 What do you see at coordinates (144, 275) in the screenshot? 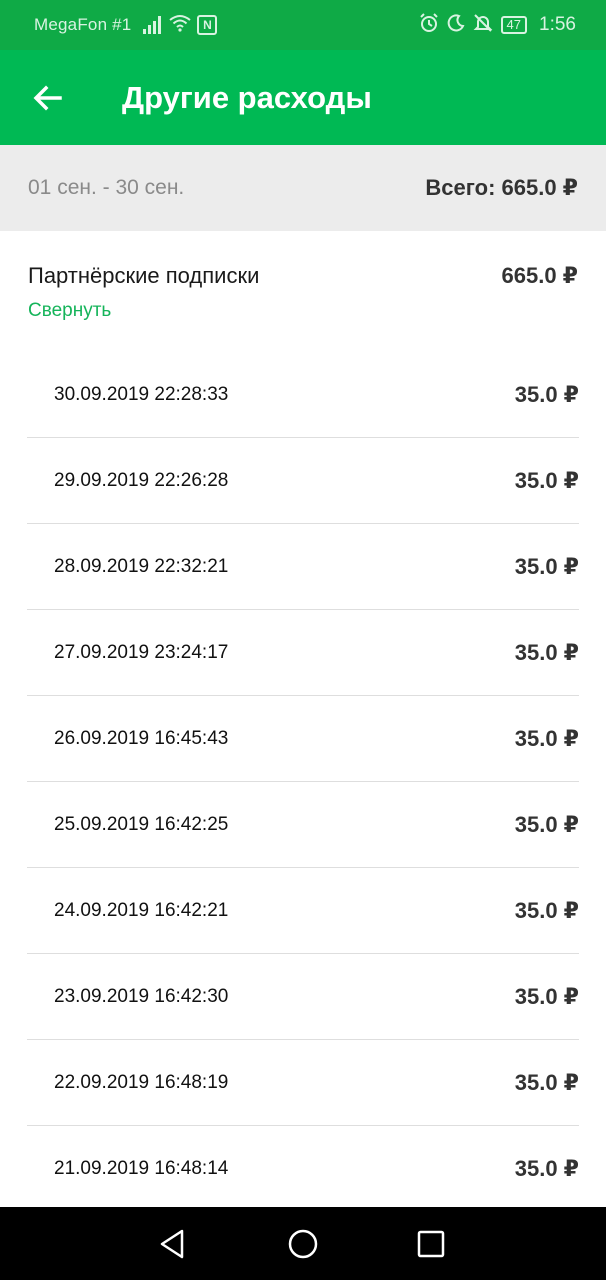
I see `group-name: Партнёрские подписки` at bounding box center [144, 275].